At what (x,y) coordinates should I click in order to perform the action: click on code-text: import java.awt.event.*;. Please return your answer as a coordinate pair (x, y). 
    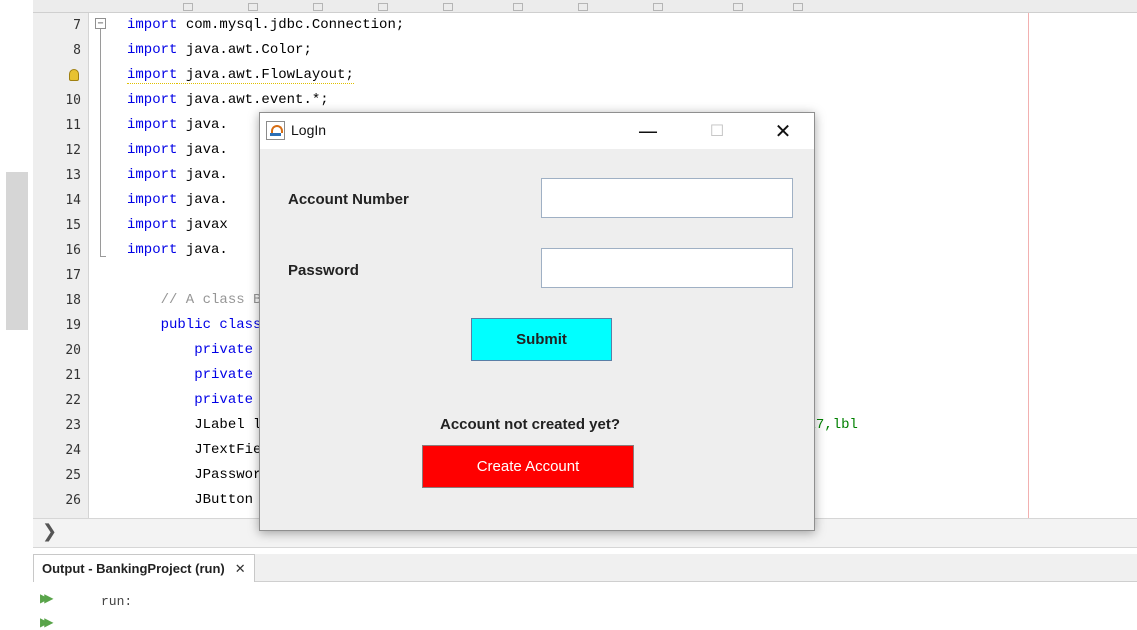
    Looking at the image, I should click on (228, 100).